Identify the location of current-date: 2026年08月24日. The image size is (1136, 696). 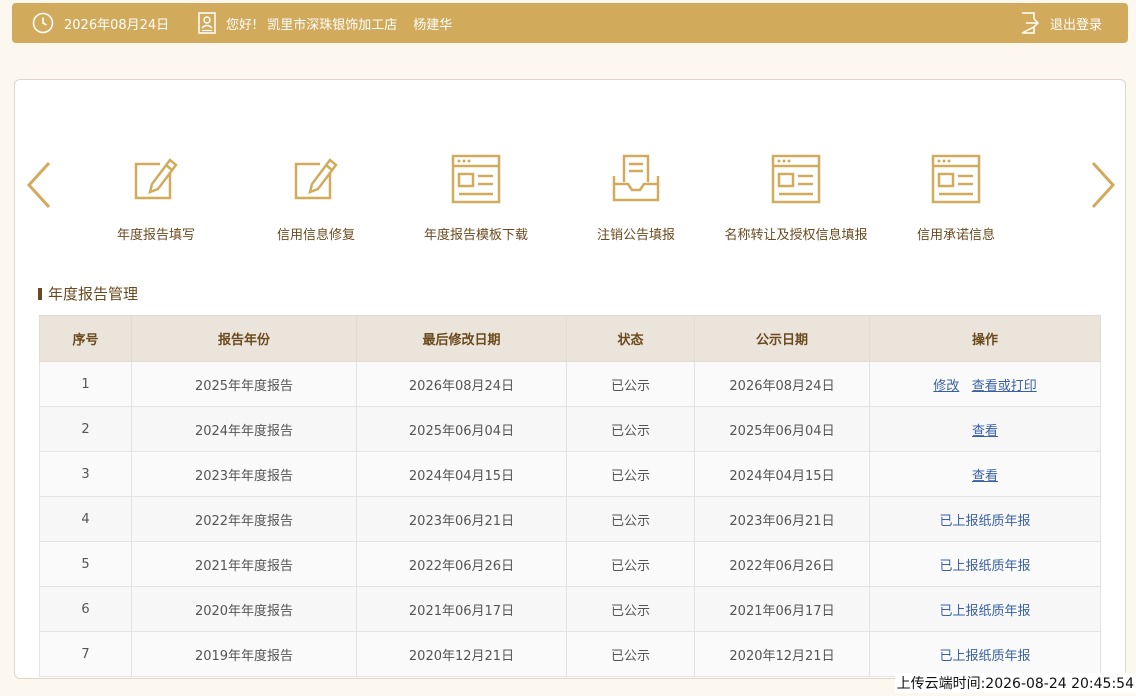
(117, 25).